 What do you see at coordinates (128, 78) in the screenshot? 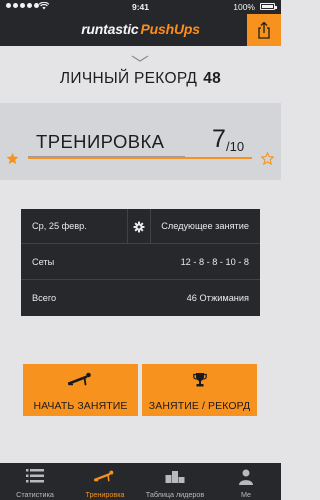
I see `personal-record-label: ЛИЧНЫЙ РЕКОРД` at bounding box center [128, 78].